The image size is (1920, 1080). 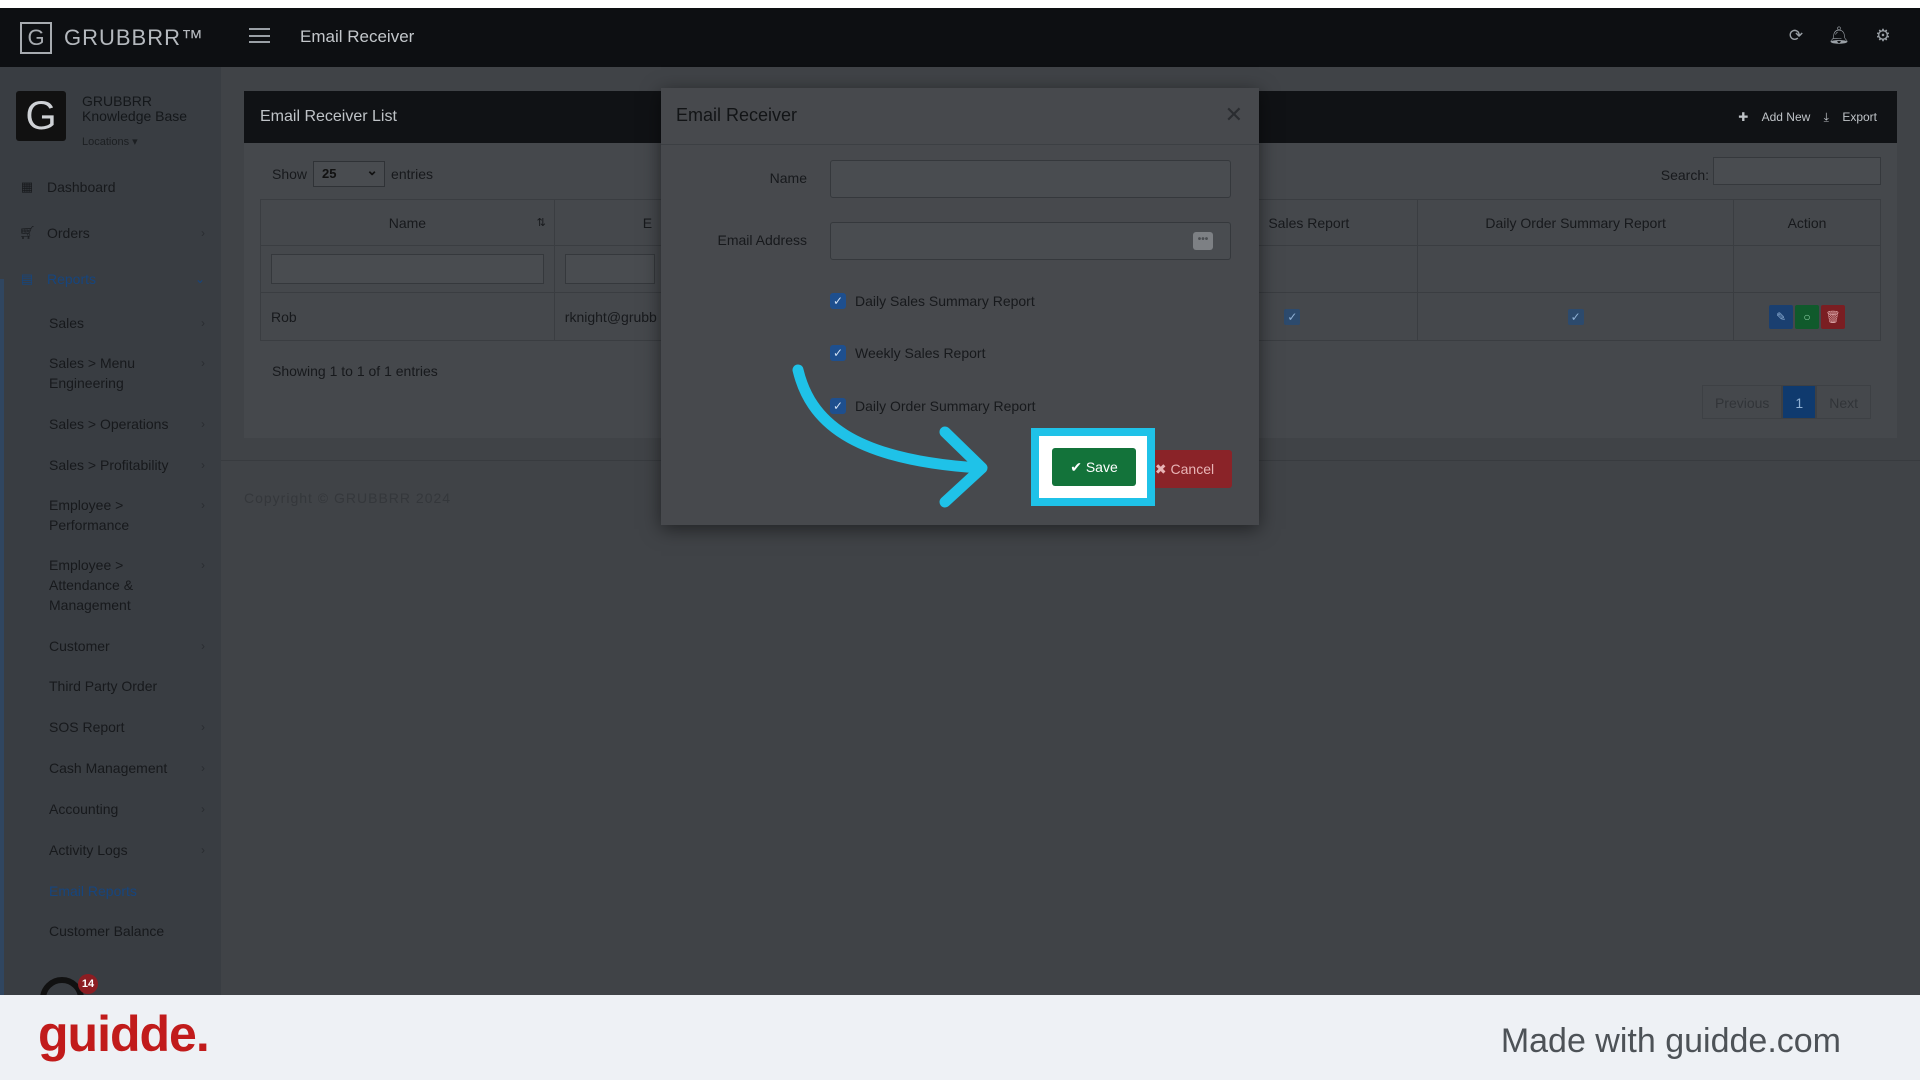 What do you see at coordinates (407, 222) in the screenshot?
I see `column-header-name: Name ⇅` at bounding box center [407, 222].